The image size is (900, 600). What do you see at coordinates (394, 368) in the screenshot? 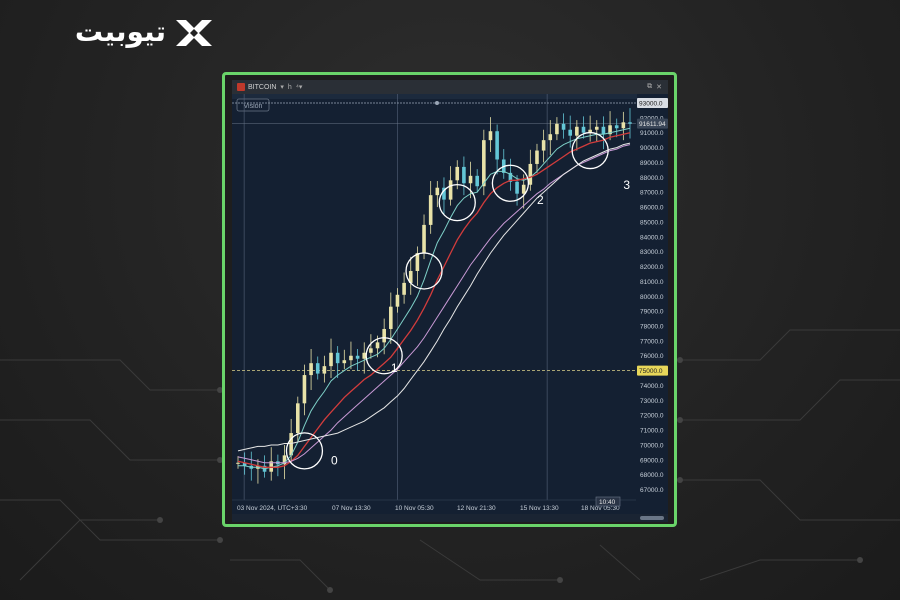
I see `annotation-label: 1` at bounding box center [394, 368].